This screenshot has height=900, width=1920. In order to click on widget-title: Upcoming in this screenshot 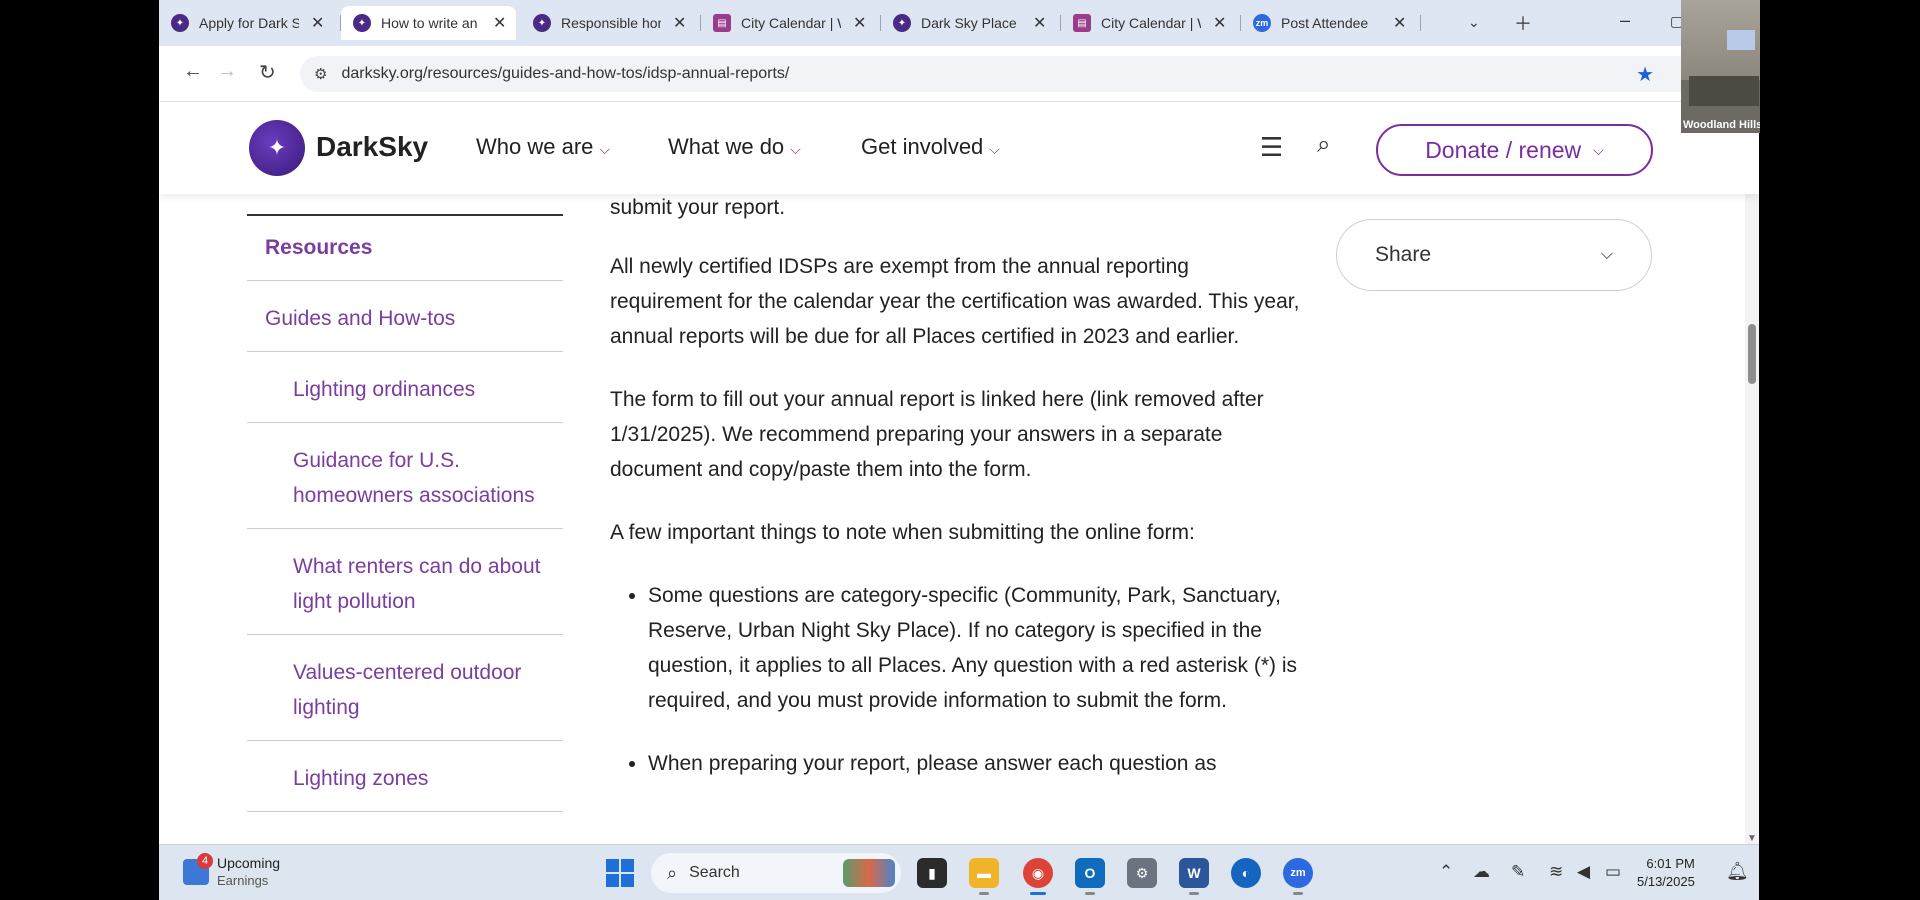, I will do `click(249, 863)`.